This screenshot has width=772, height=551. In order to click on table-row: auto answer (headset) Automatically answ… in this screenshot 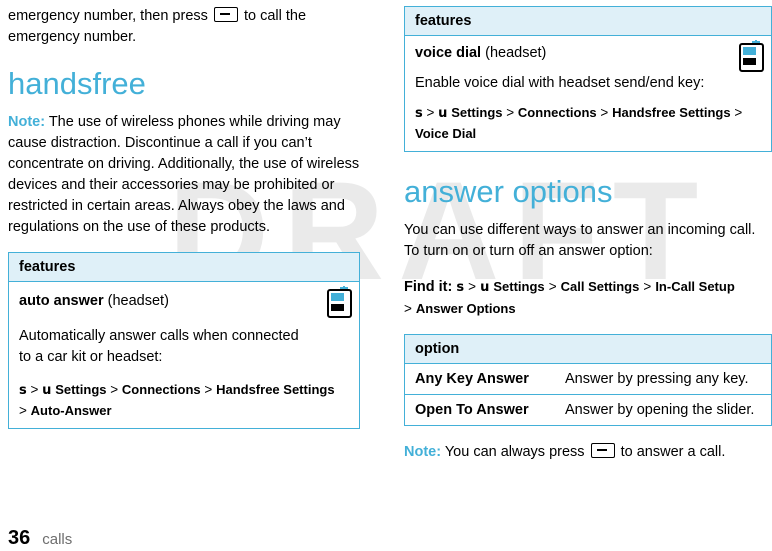, I will do `click(184, 355)`.